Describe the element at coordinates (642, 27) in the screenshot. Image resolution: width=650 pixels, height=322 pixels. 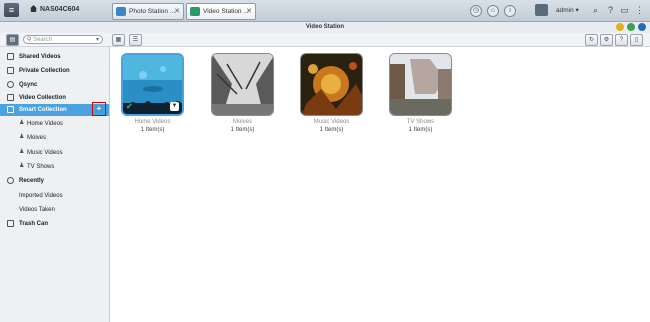
I see `close-window-icon` at that location.